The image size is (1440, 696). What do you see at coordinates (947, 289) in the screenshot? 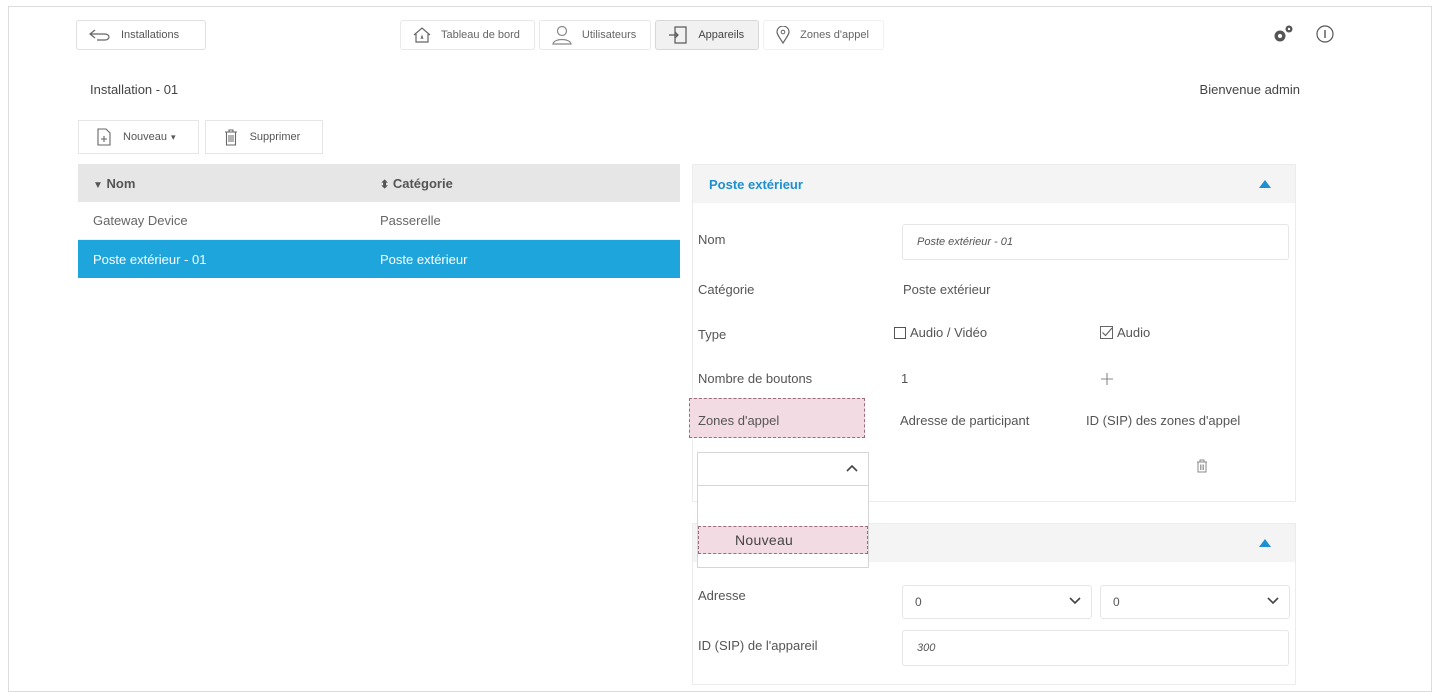
I see `category-value: Poste extérieur` at bounding box center [947, 289].